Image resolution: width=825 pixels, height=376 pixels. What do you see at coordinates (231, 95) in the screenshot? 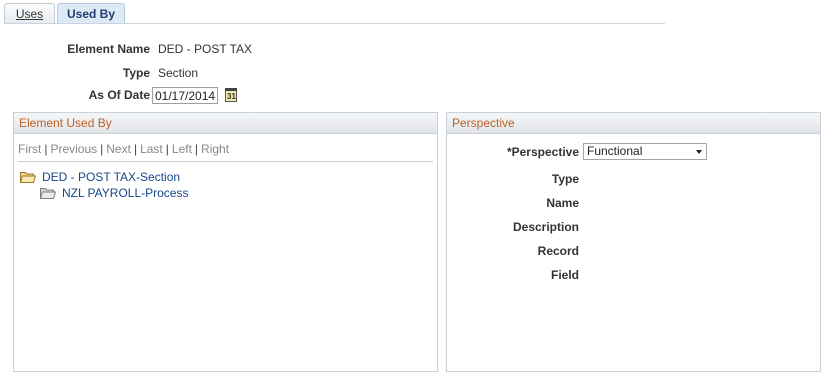
I see `calendar-icon: 31` at bounding box center [231, 95].